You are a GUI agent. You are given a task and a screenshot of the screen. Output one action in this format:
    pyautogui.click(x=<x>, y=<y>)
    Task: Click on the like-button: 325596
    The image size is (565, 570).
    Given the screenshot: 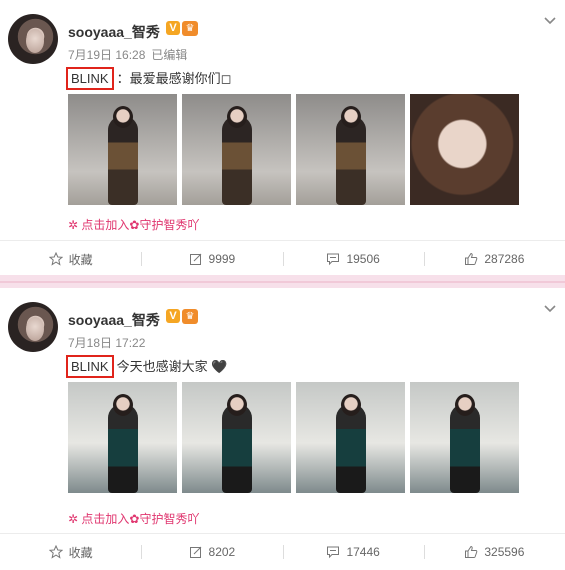 What is the action you would take?
    pyautogui.click(x=494, y=552)
    